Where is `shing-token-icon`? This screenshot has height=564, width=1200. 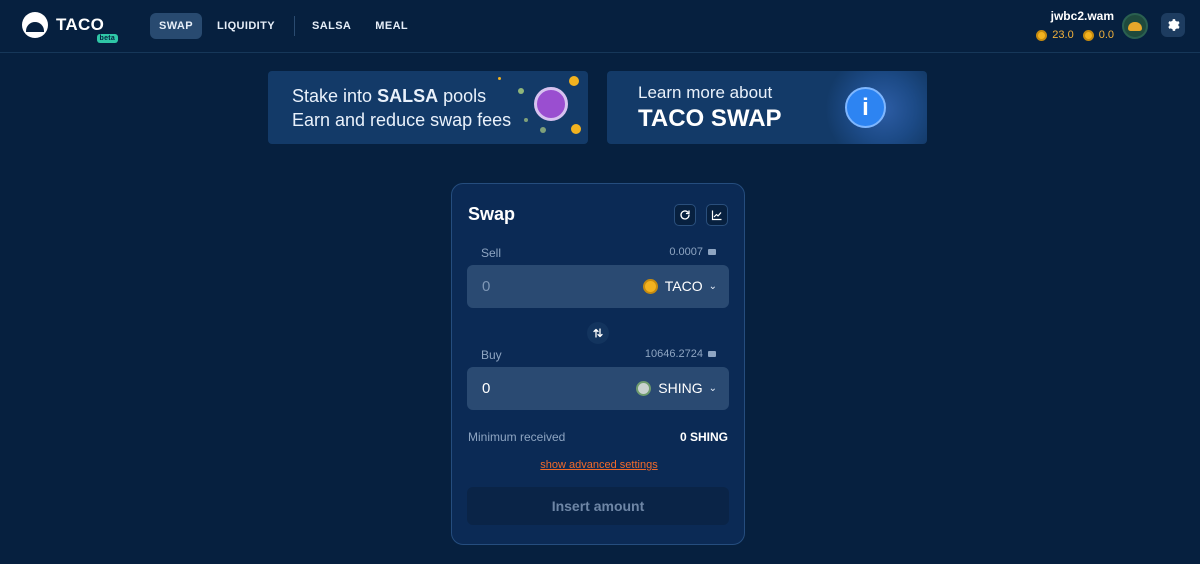
shing-token-icon is located at coordinates (644, 388).